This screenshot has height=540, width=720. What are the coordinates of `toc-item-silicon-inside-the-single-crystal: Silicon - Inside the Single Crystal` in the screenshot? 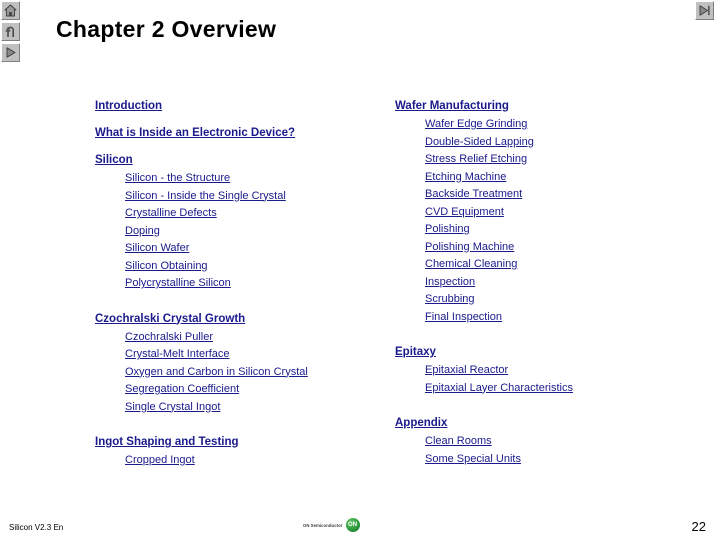 It's located at (190, 197).